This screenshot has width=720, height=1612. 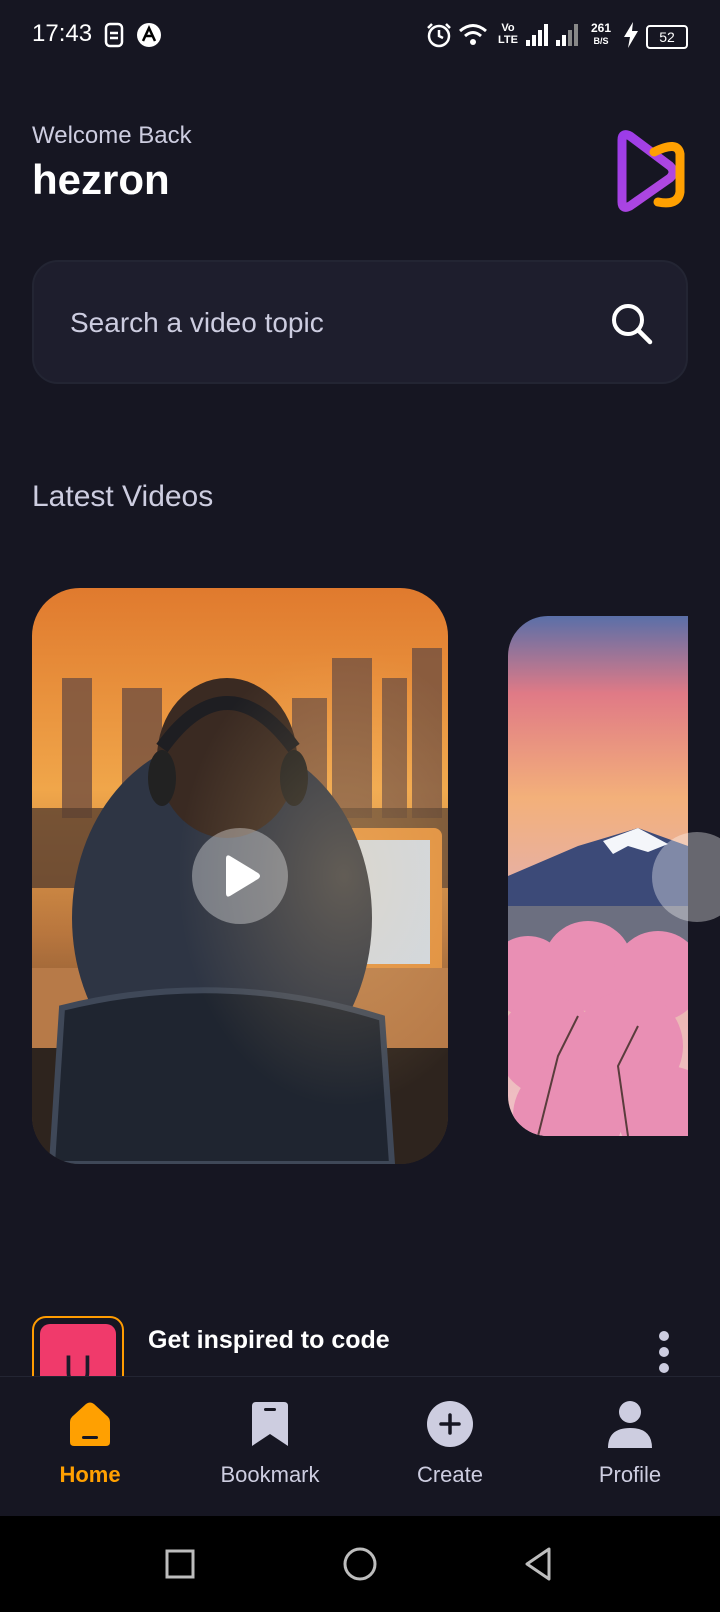 What do you see at coordinates (651, 171) in the screenshot?
I see `app-logo-icon` at bounding box center [651, 171].